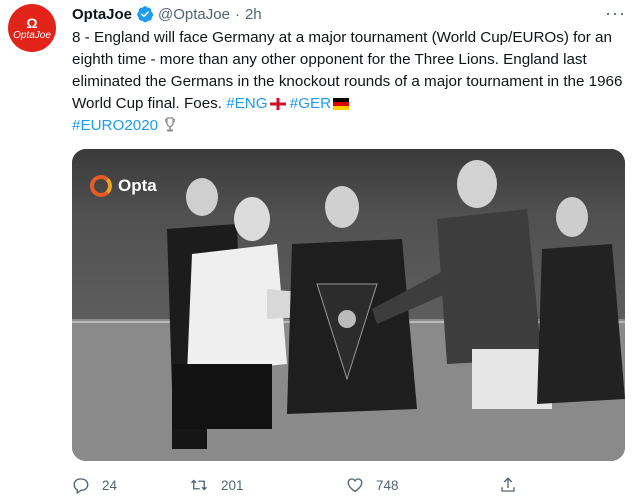 This screenshot has height=502, width=640. I want to click on retweet-button: 201, so click(267, 485).